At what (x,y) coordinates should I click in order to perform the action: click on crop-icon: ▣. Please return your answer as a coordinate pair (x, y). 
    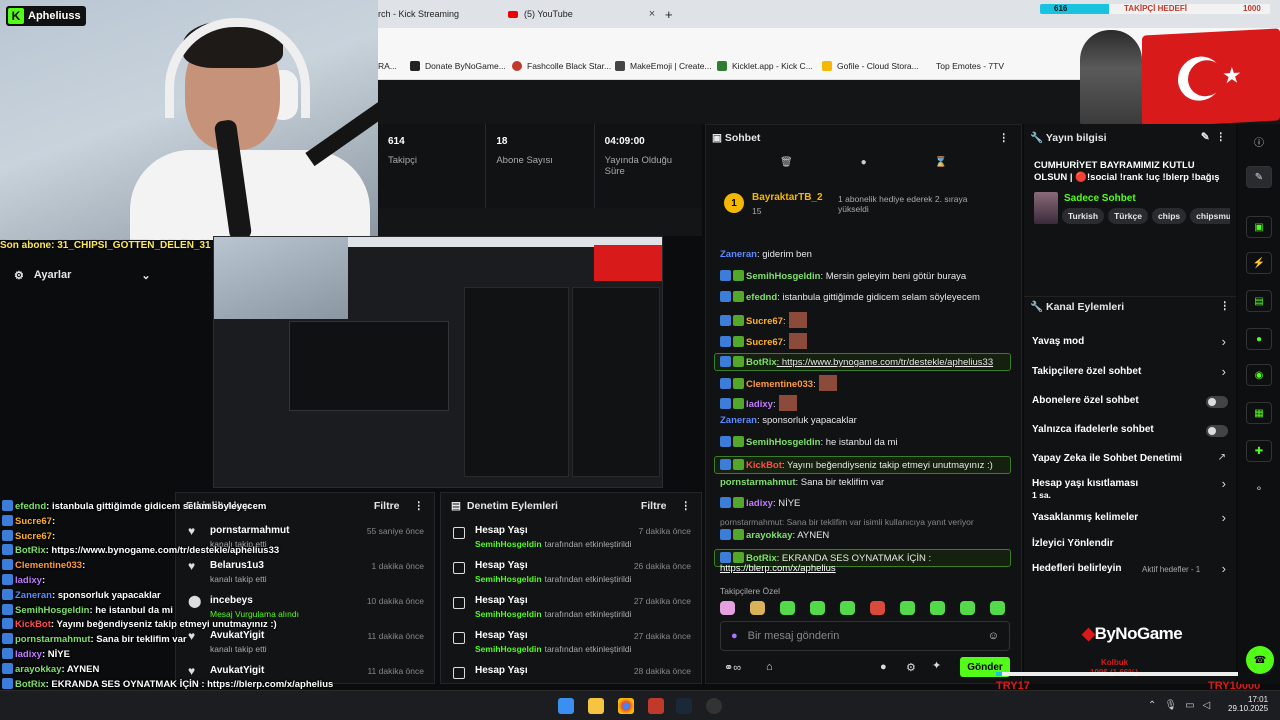
    Looking at the image, I should click on (1259, 227).